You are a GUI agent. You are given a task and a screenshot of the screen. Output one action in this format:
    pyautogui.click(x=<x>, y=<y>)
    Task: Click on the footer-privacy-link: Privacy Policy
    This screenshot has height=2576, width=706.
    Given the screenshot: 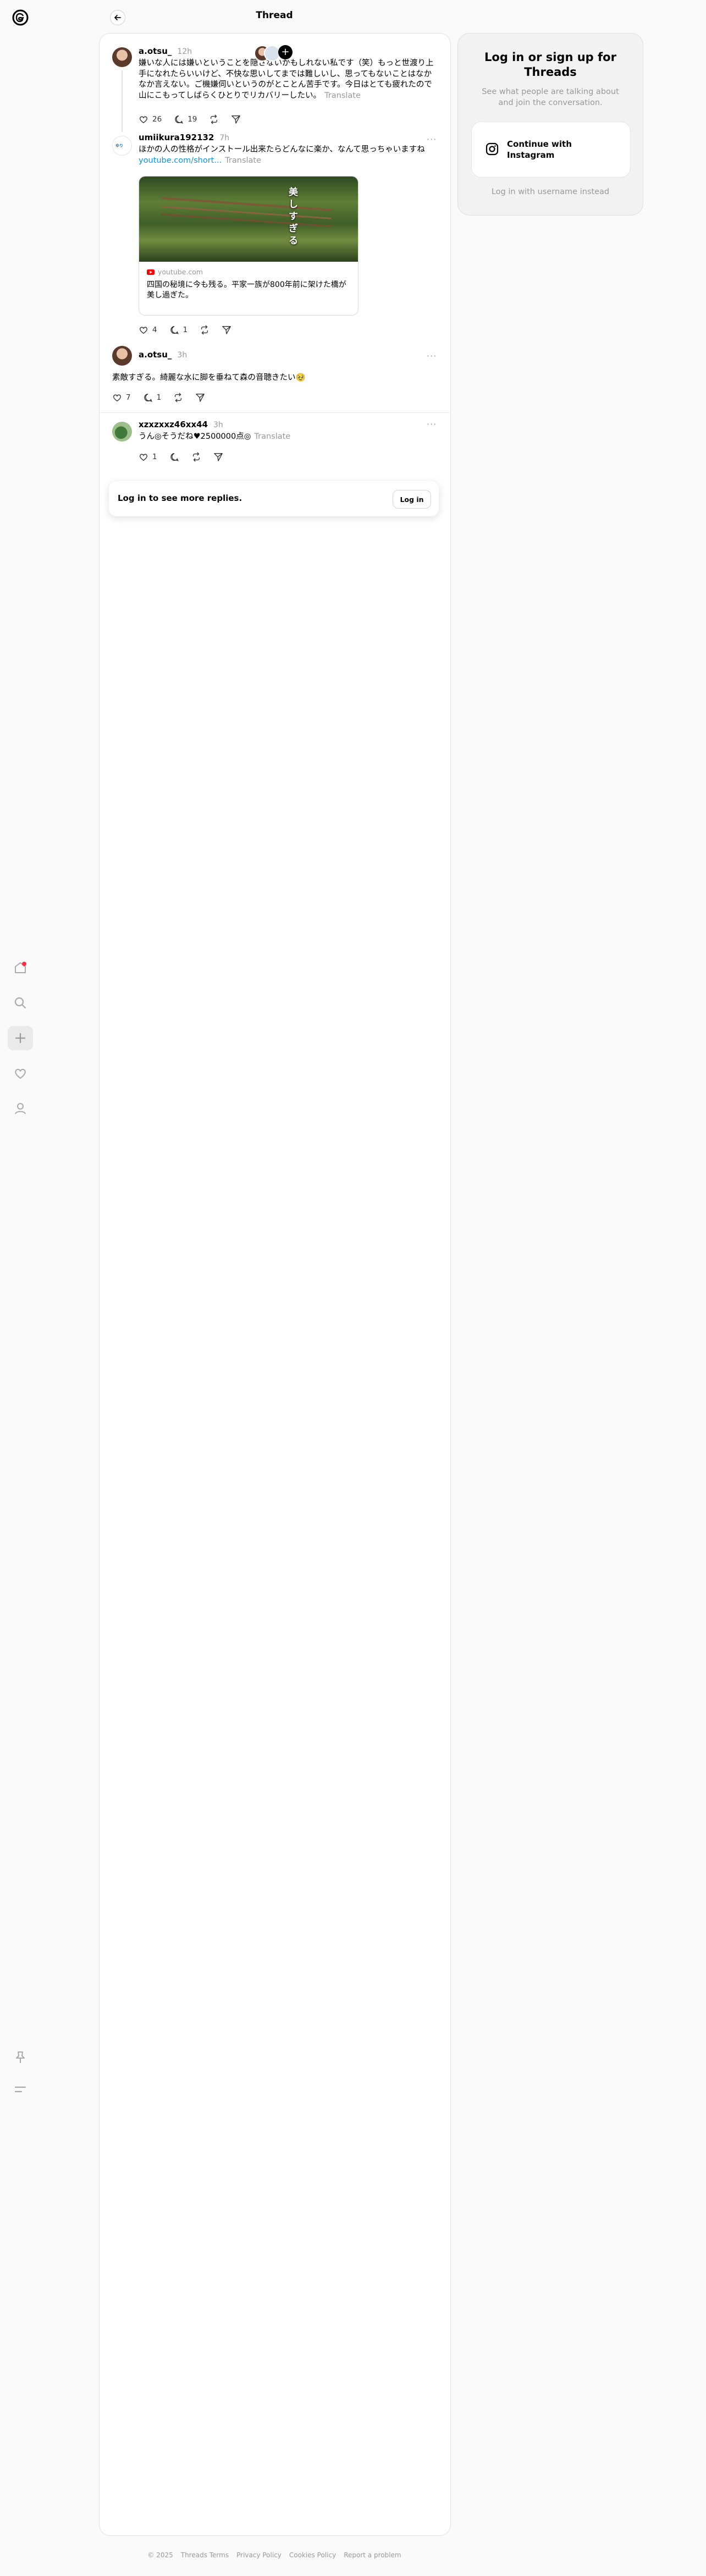 What is the action you would take?
    pyautogui.click(x=259, y=2555)
    